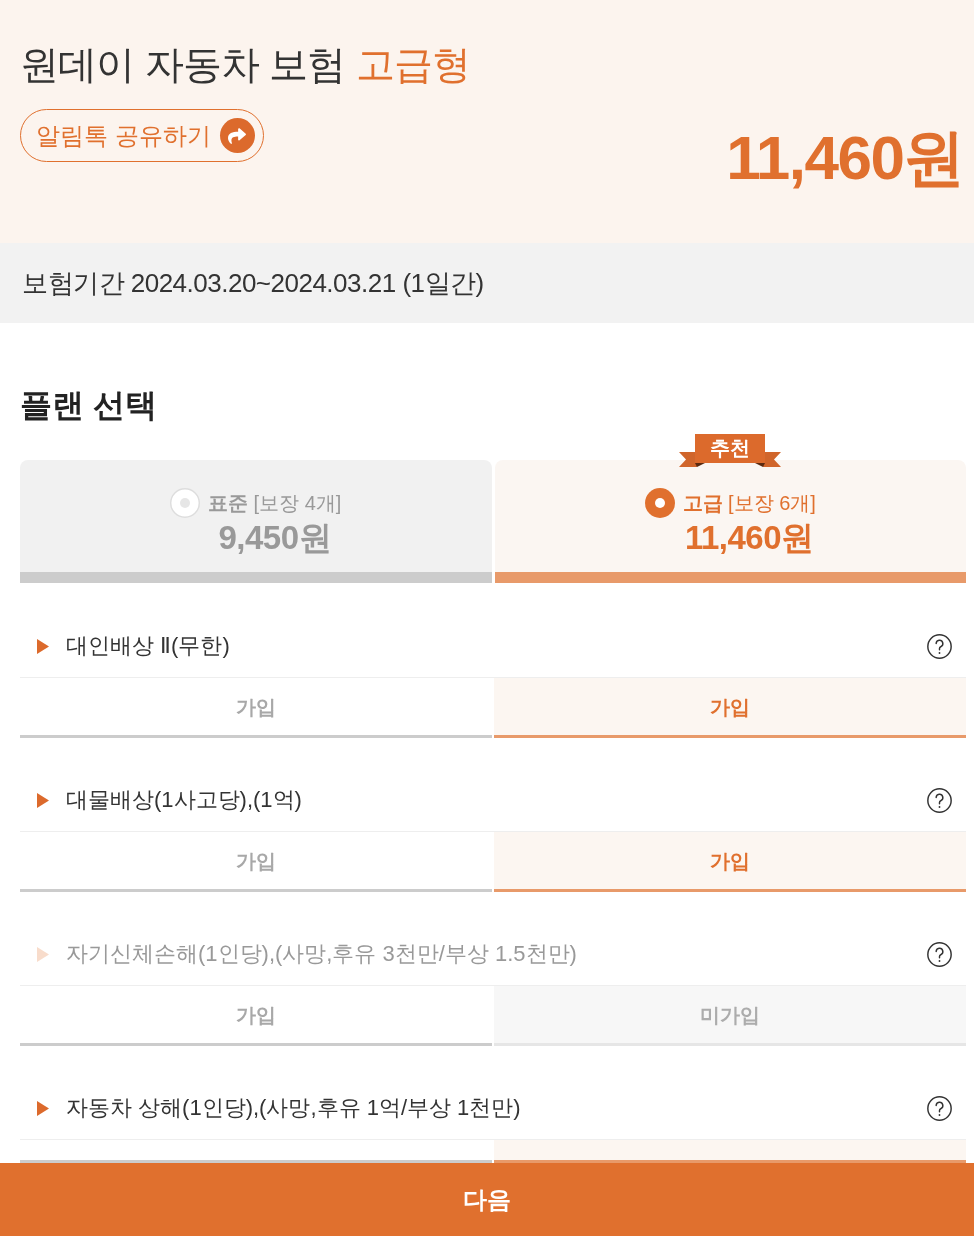 The image size is (974, 1236). Describe the element at coordinates (487, 1199) in the screenshot. I see `next-button: 다음` at that location.